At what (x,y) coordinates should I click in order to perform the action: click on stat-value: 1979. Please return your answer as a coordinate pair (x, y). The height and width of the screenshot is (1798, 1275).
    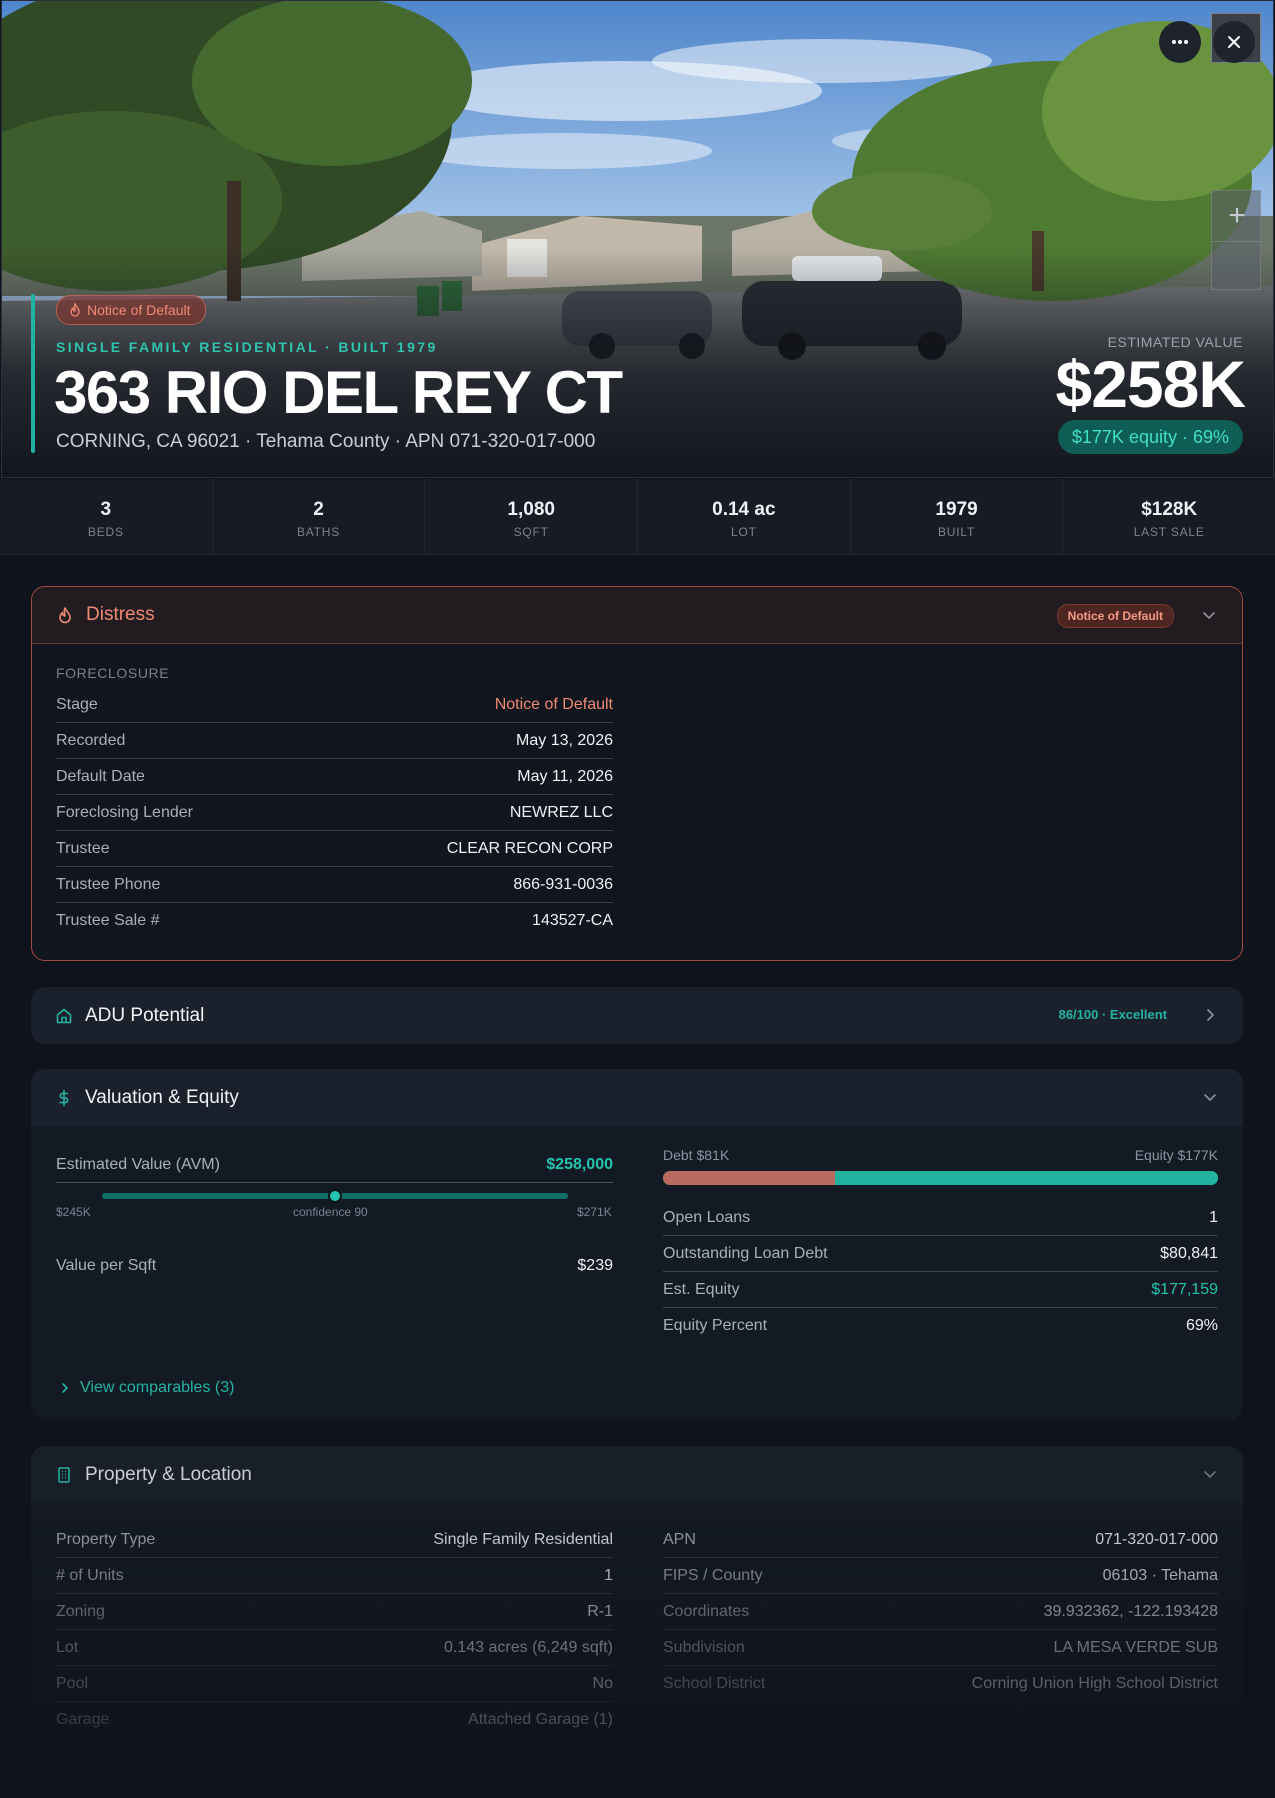
    Looking at the image, I should click on (956, 509).